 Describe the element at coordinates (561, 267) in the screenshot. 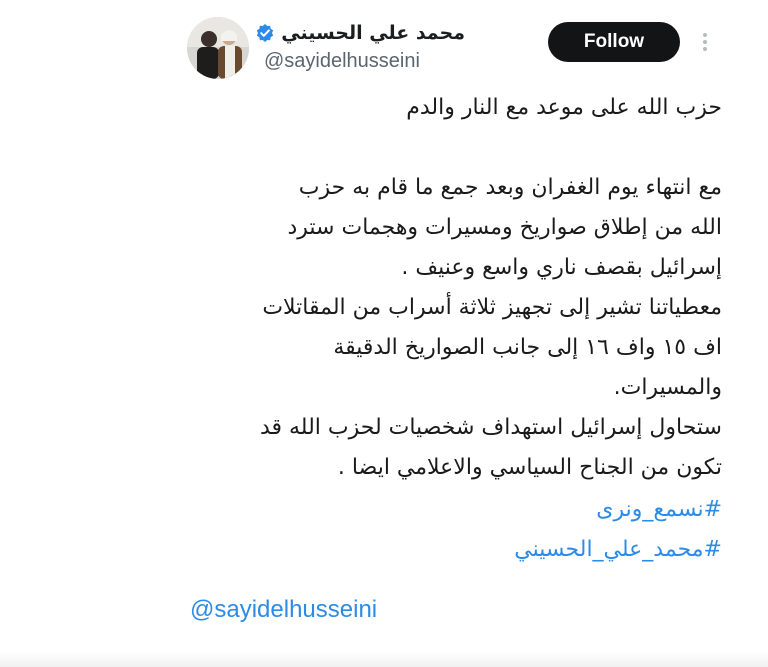

I see `tweet-line: إسرائيل بقصف ناري واسع وعنيف .` at that location.